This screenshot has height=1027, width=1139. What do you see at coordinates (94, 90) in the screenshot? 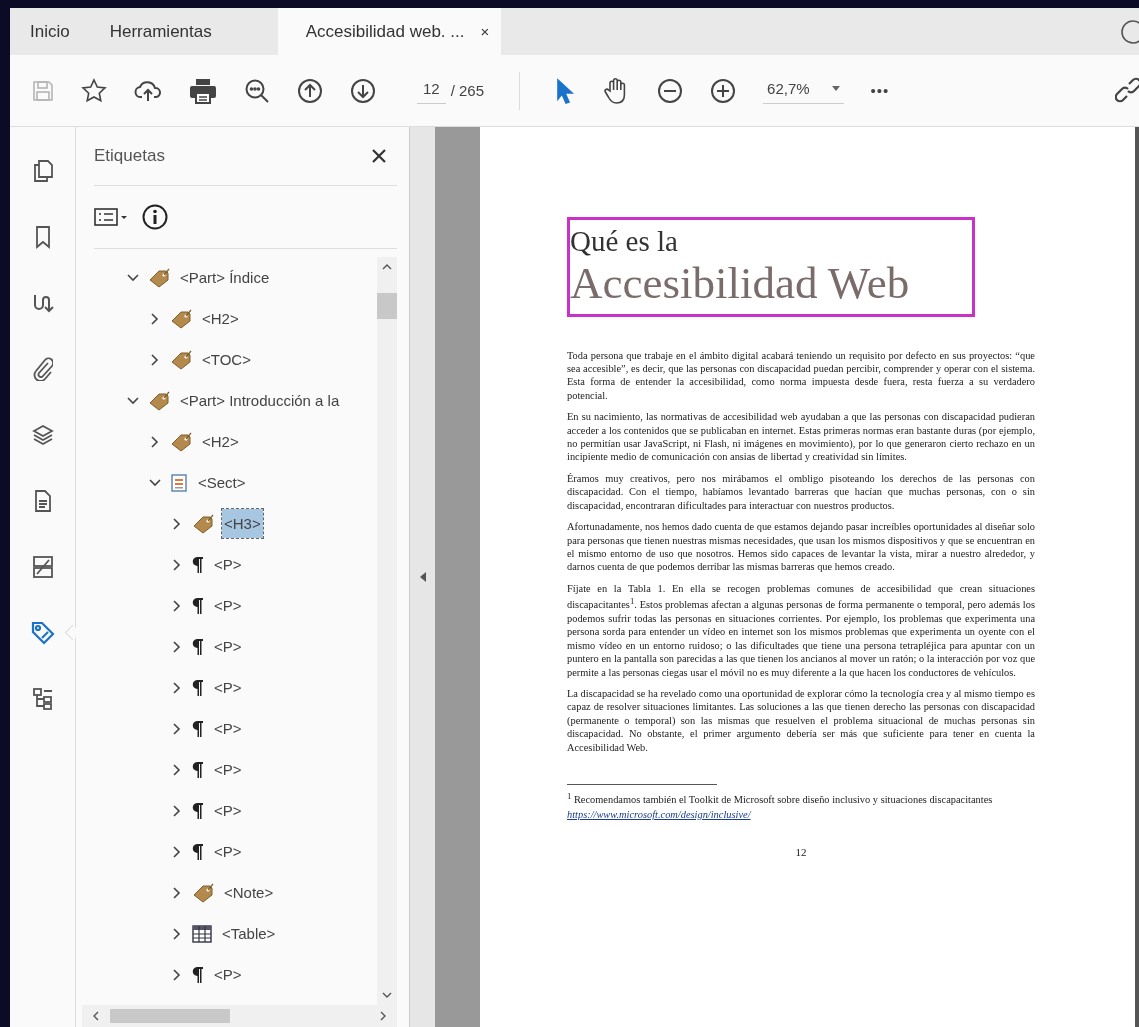
I see `star-icon` at bounding box center [94, 90].